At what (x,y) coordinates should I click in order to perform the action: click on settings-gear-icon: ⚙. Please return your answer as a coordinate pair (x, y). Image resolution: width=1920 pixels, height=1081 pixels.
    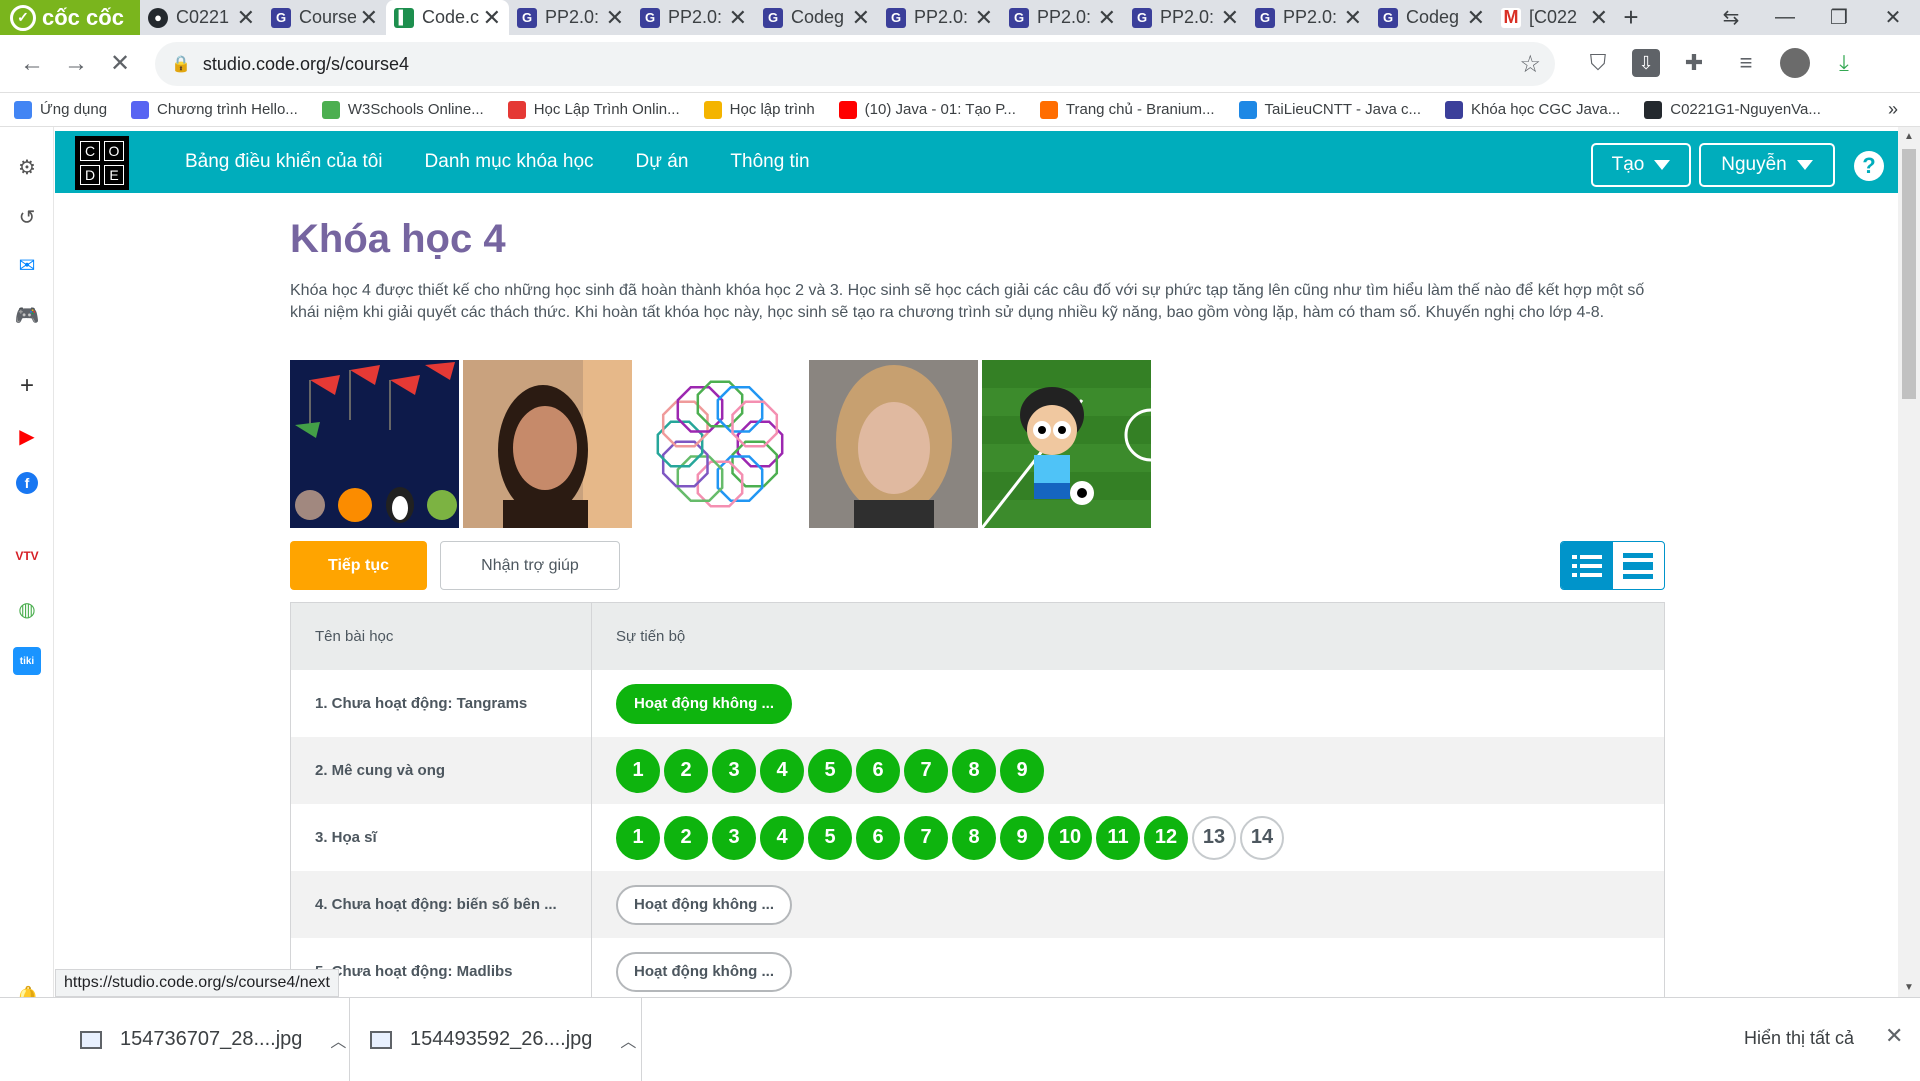
    Looking at the image, I should click on (27, 167).